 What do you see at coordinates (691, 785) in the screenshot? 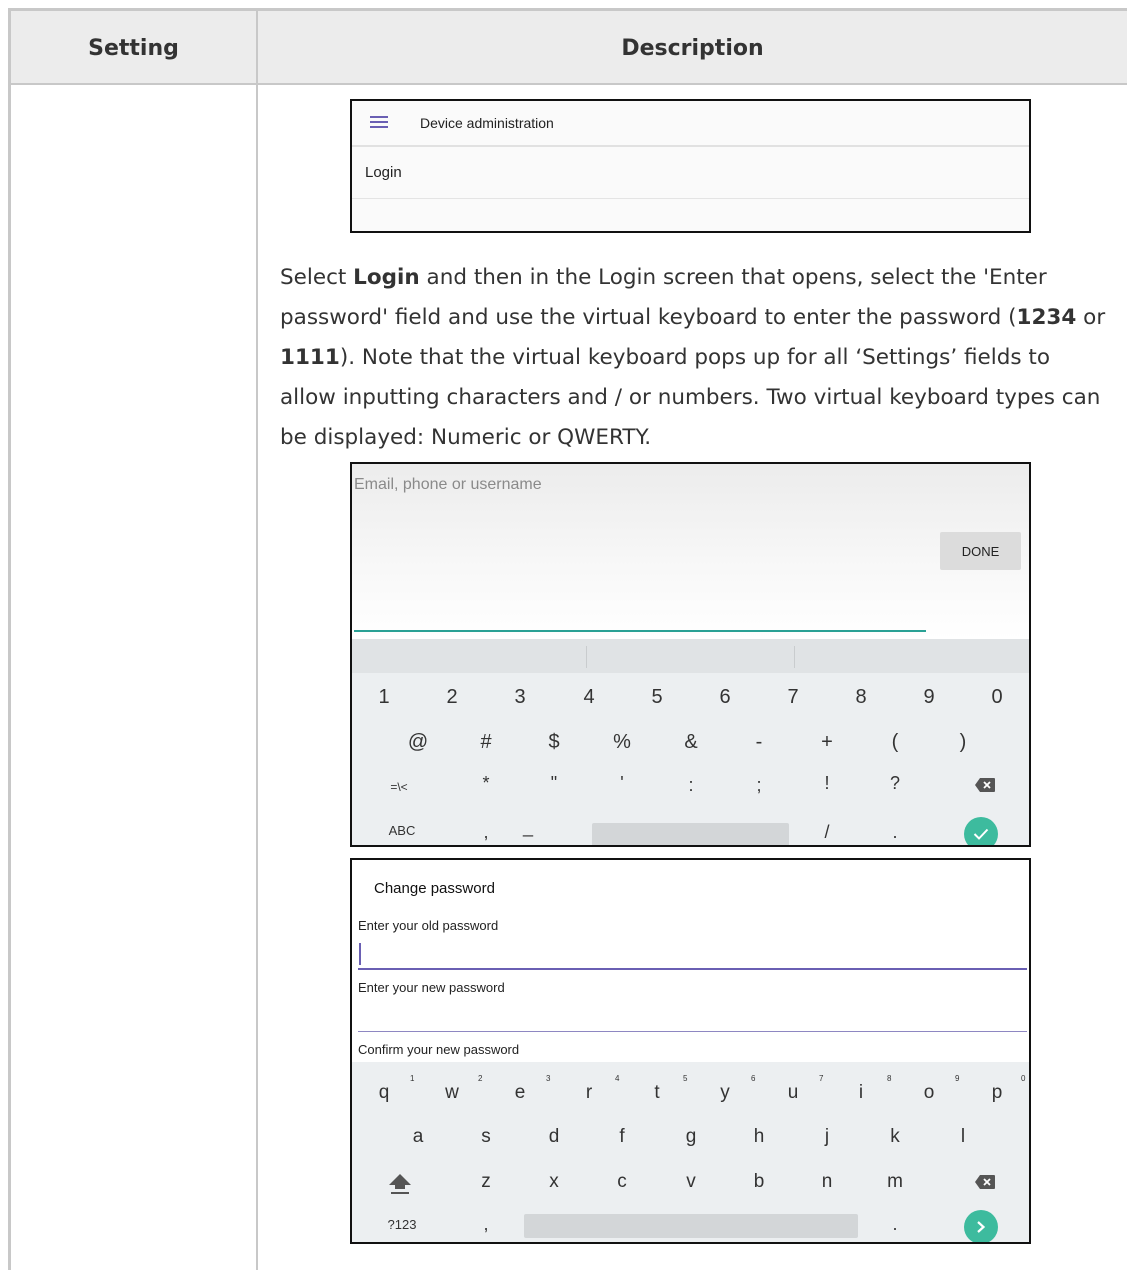
I see `key-colon: :` at bounding box center [691, 785].